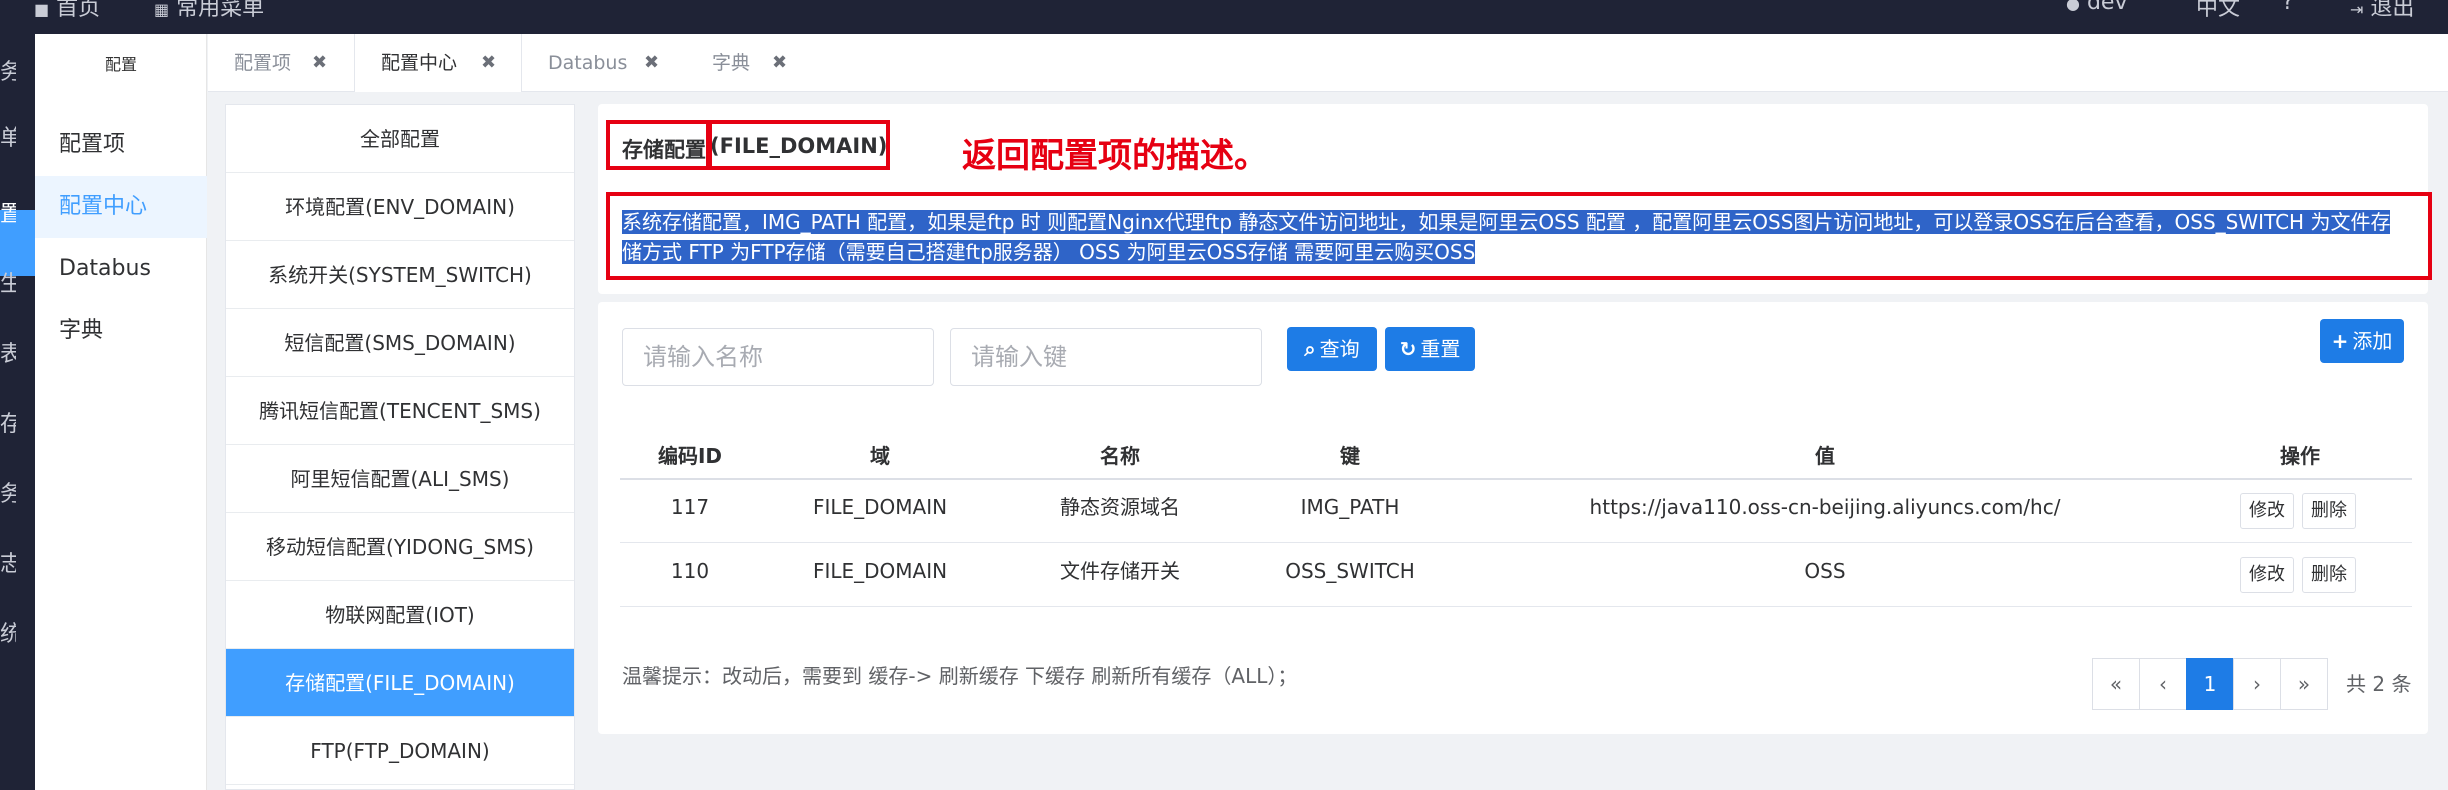 Image resolution: width=2448 pixels, height=790 pixels. I want to click on group-item-ftp: FTP(FTP_DOMAIN), so click(400, 751).